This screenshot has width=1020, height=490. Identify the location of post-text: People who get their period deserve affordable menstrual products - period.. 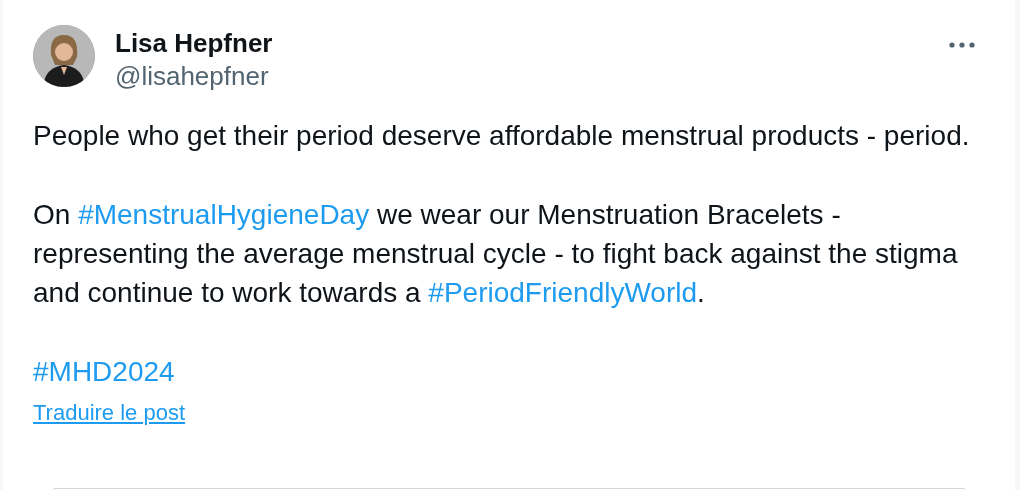
(502, 136).